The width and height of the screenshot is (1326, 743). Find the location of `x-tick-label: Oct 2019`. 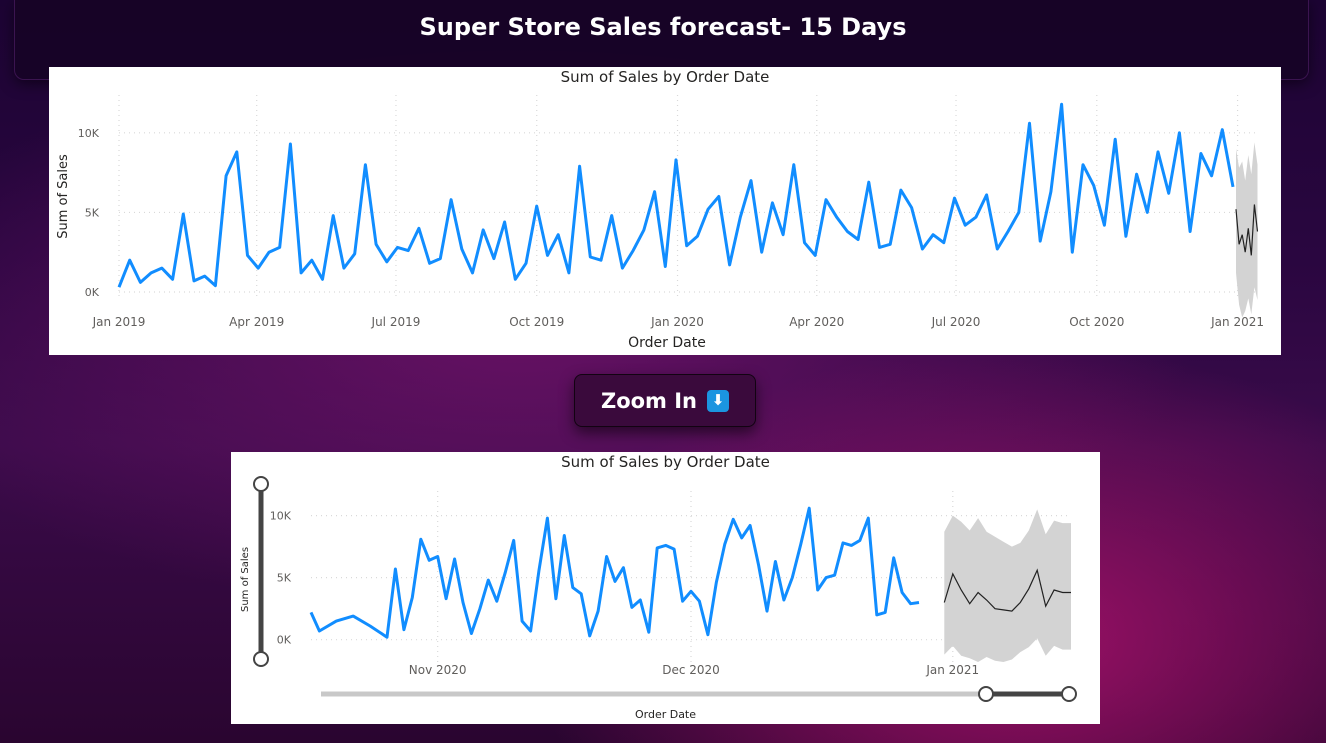

x-tick-label: Oct 2019 is located at coordinates (536, 322).